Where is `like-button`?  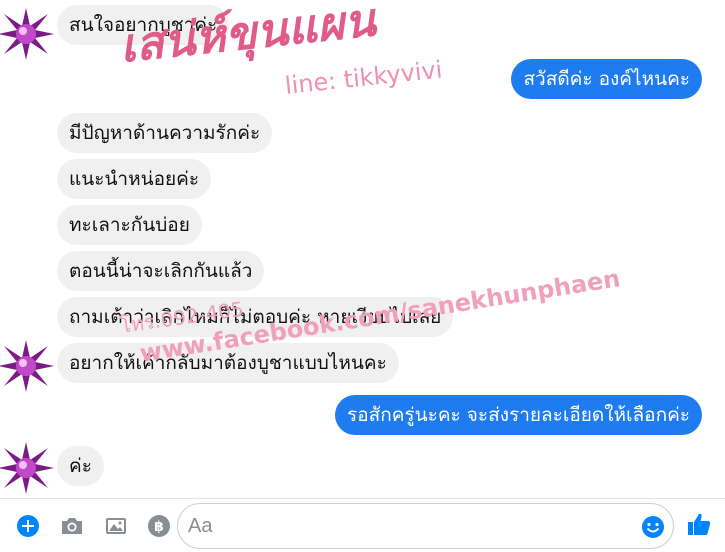
like-button is located at coordinates (699, 524).